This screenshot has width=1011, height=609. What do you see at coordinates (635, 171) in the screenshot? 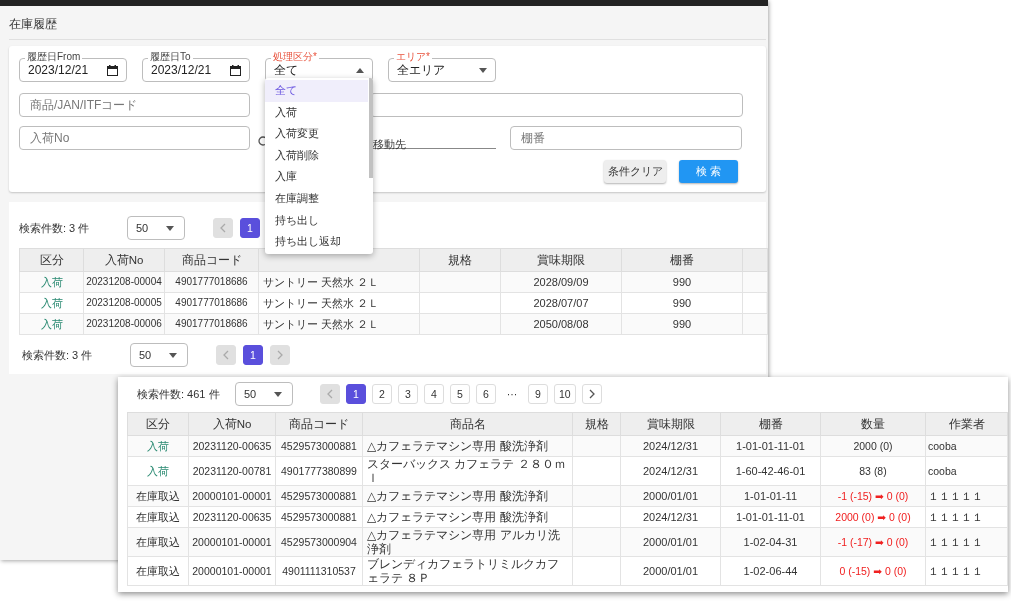
I see `clear-button: 条件クリア` at bounding box center [635, 171].